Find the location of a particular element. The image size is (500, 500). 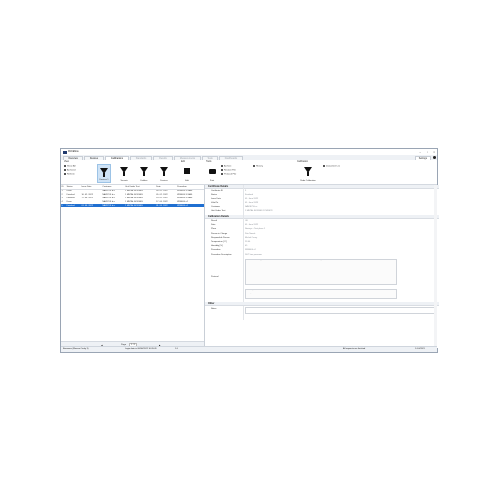

restore-file-button: Restore File is located at coordinates (228, 170).